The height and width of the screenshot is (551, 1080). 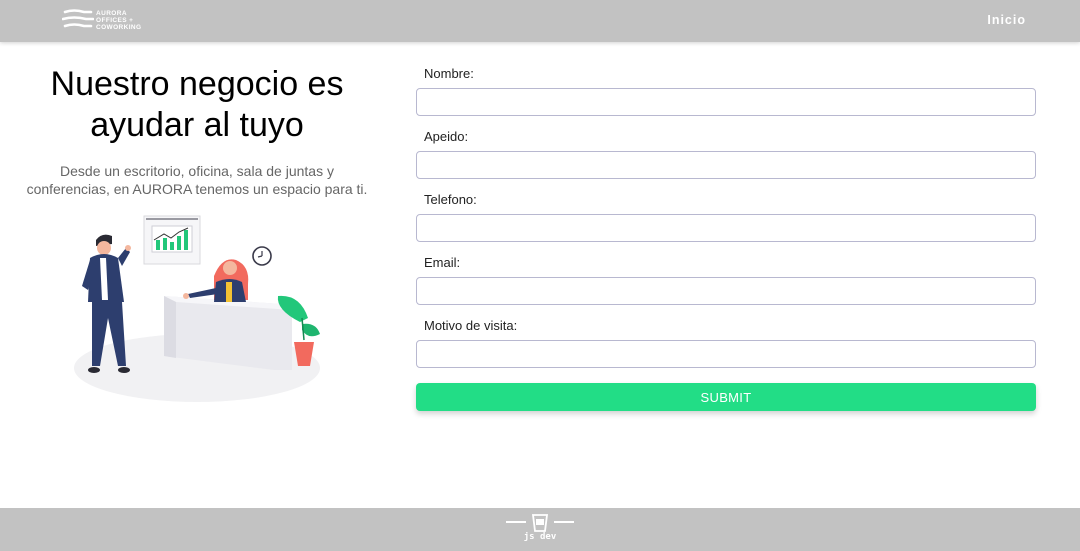 I want to click on motivo-de-visita-label: Motivo de visita:, so click(x=471, y=325).